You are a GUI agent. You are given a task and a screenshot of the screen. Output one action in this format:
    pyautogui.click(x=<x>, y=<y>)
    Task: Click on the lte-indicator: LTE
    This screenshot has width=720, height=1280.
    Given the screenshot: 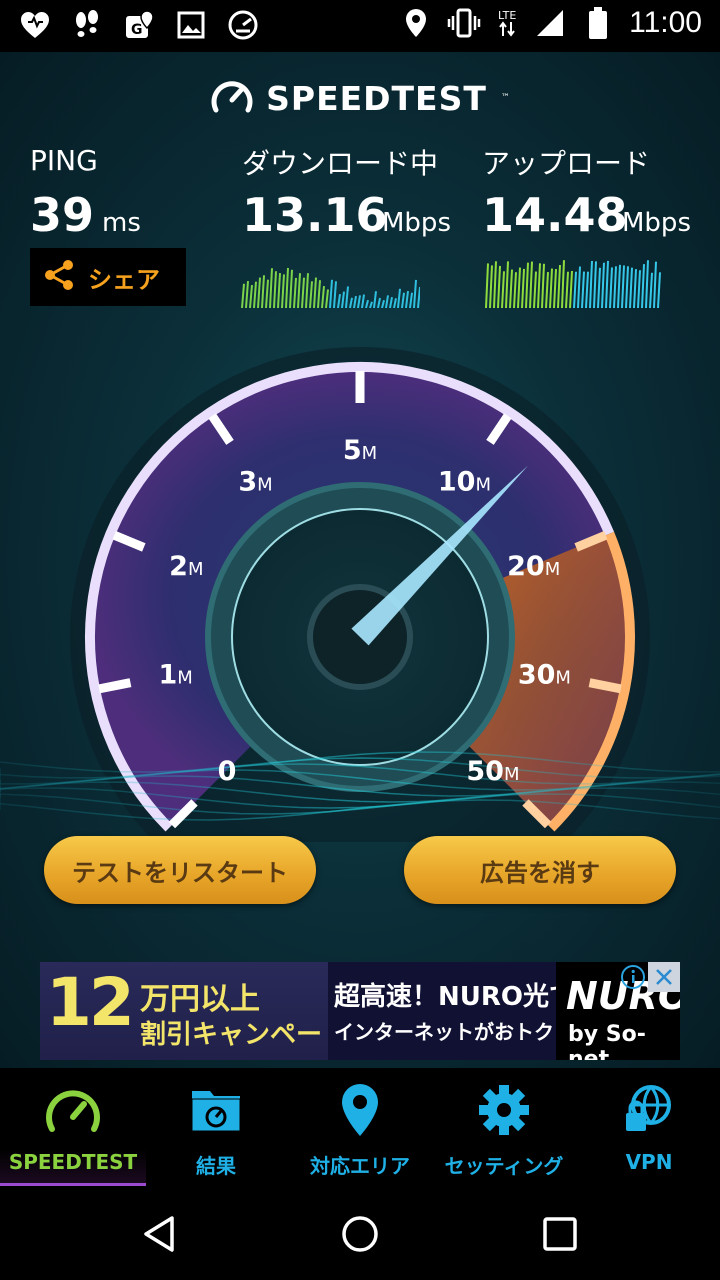 What is the action you would take?
    pyautogui.click(x=507, y=23)
    